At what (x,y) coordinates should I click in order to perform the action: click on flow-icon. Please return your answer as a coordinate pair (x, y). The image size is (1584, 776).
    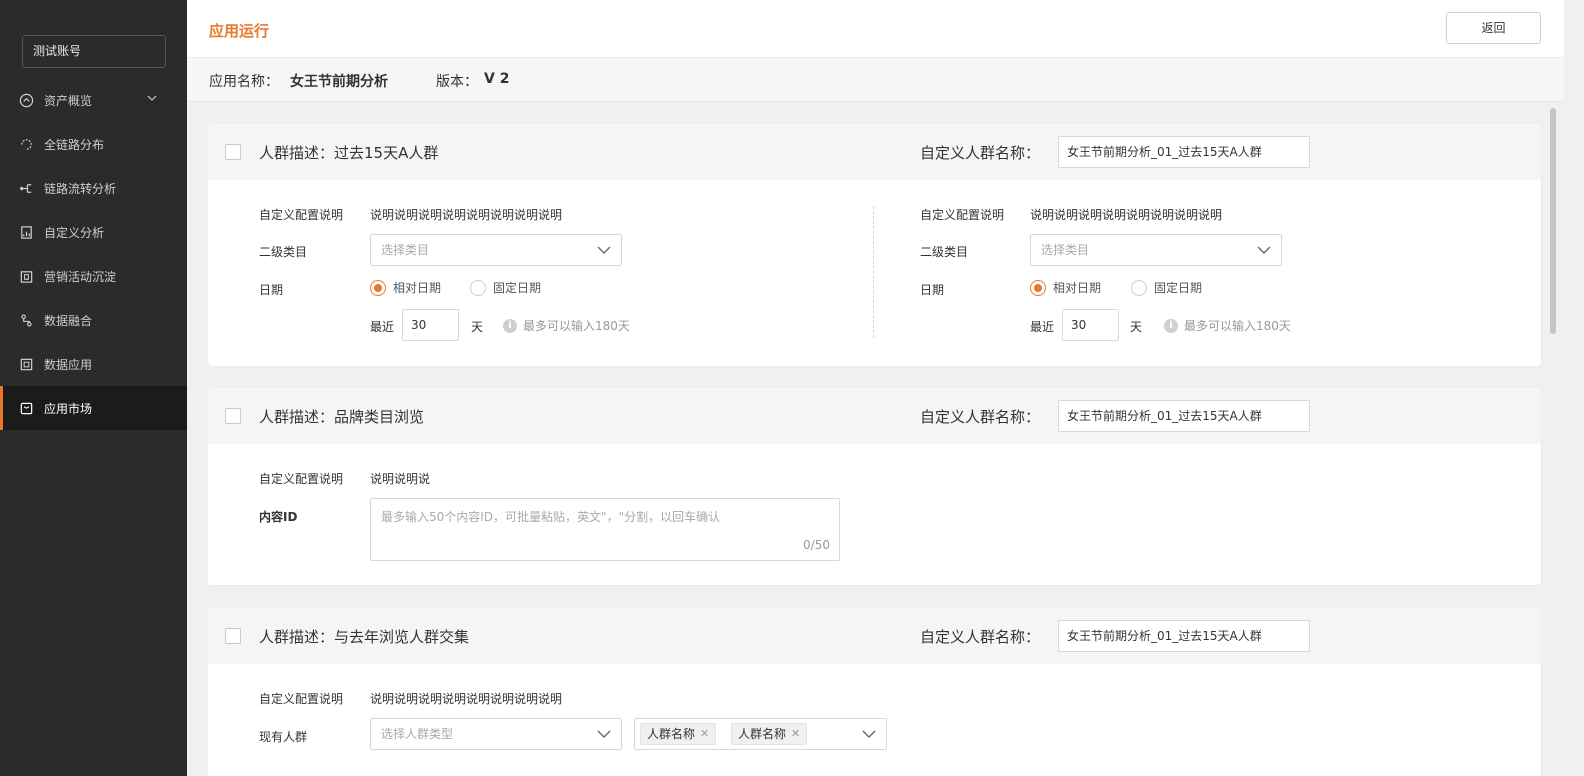
    Looking at the image, I should click on (26, 188).